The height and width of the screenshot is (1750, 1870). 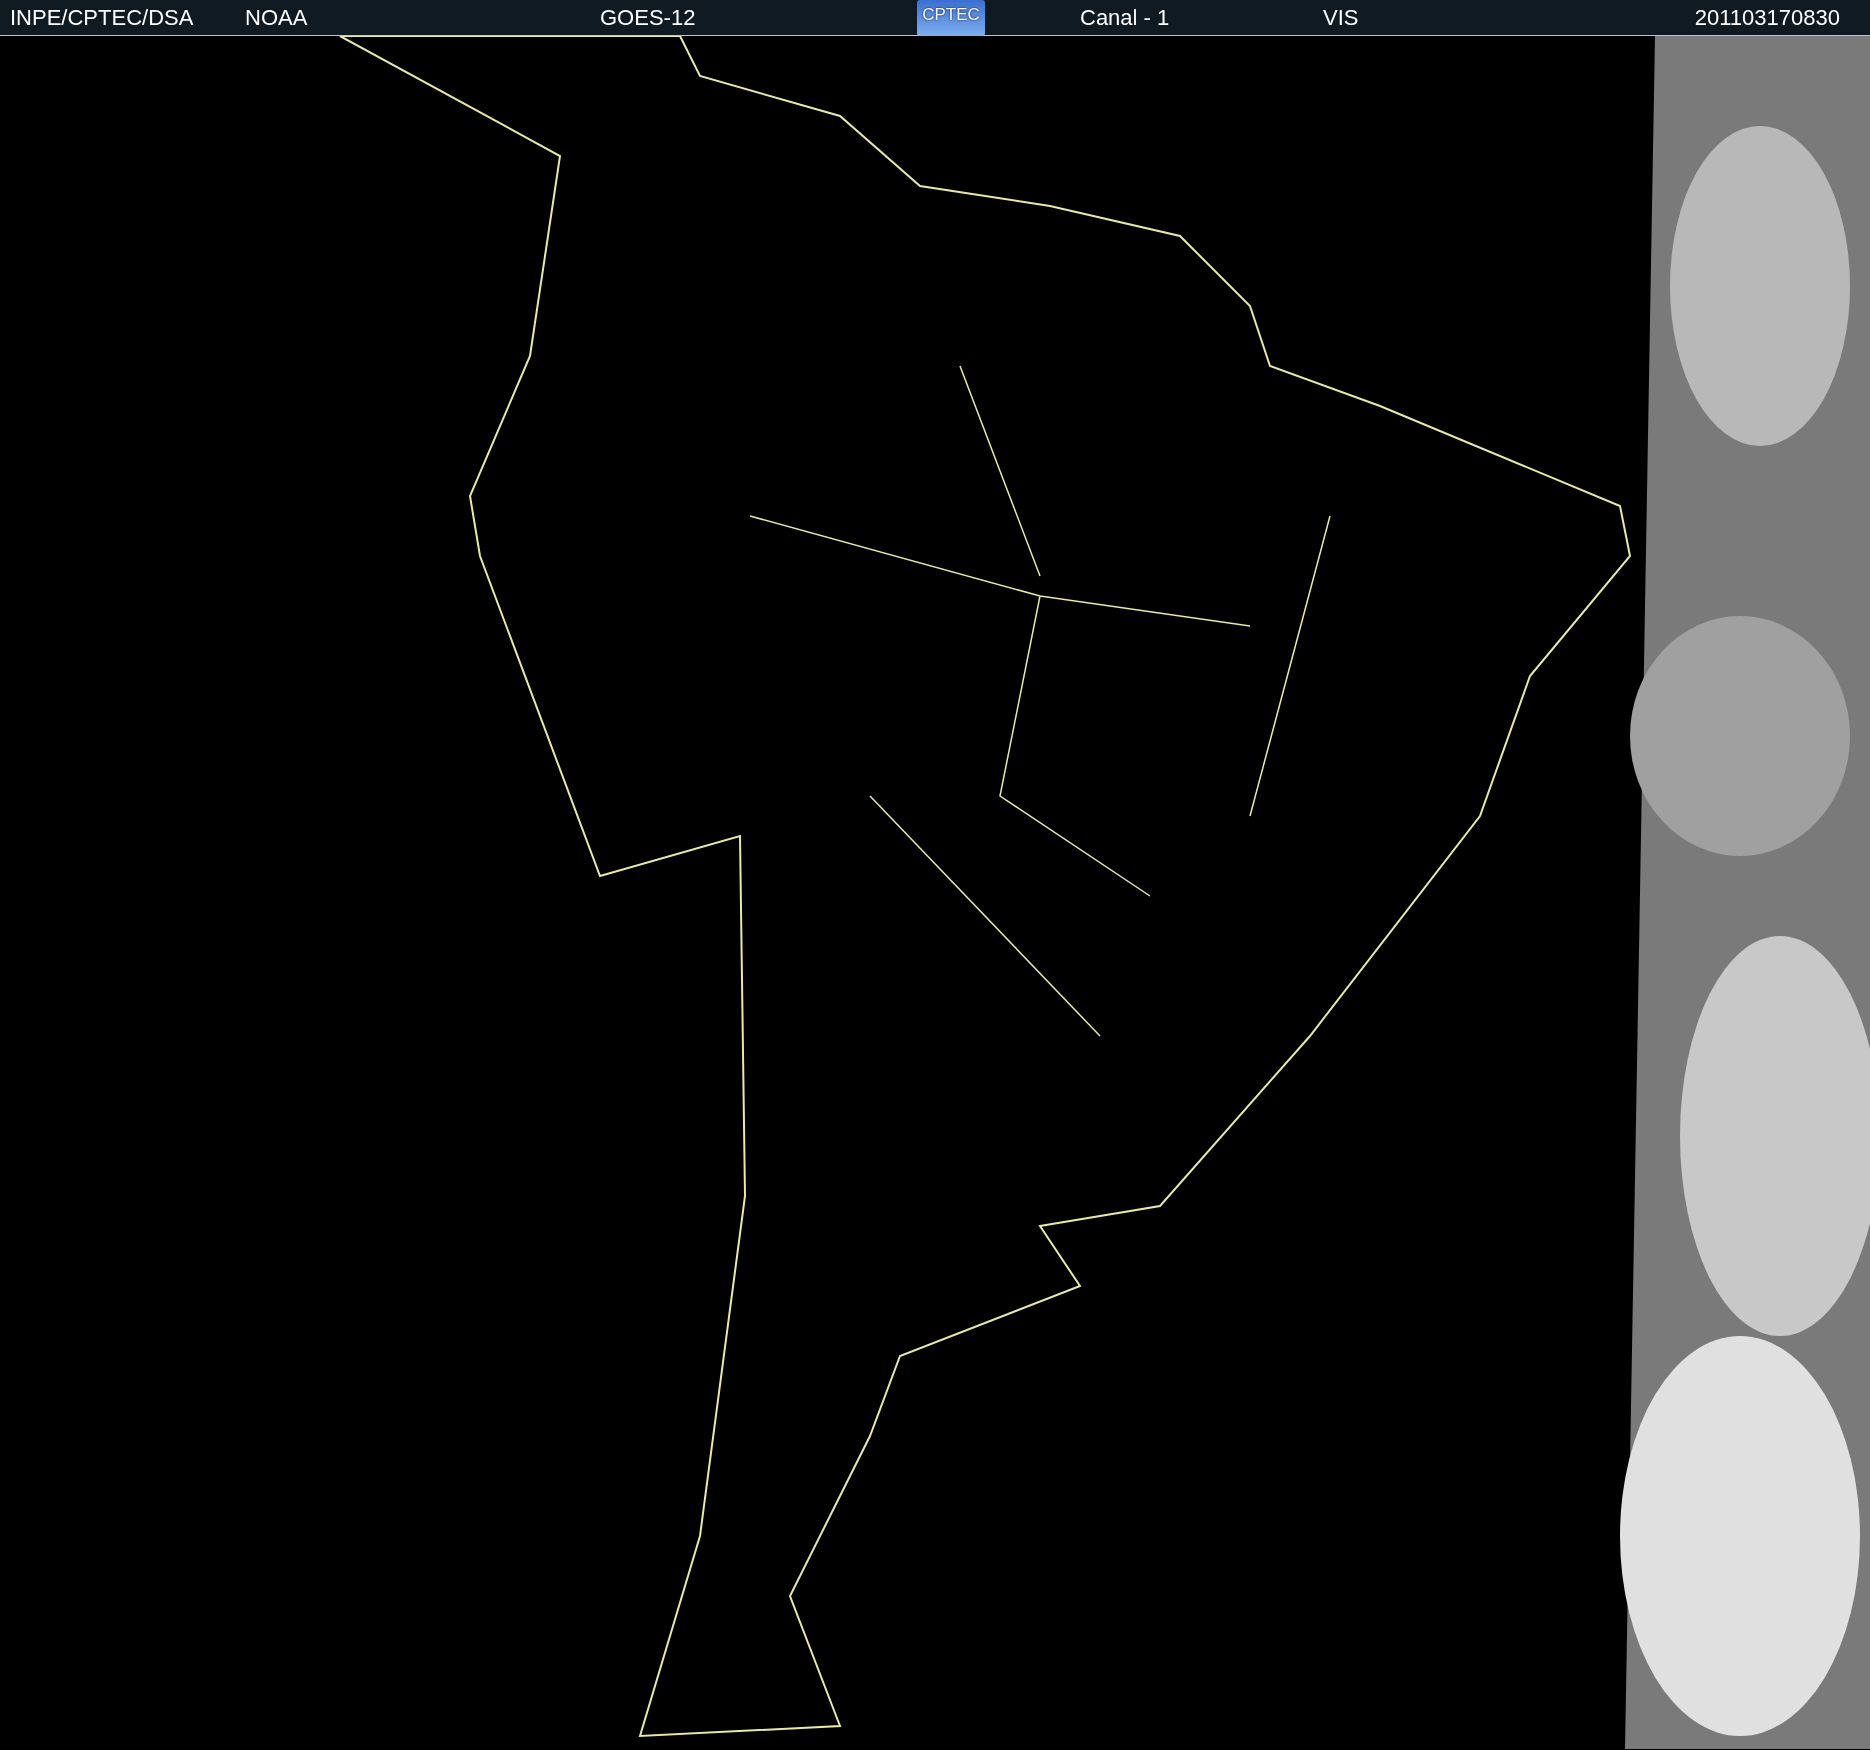 What do you see at coordinates (1341, 18) in the screenshot?
I see `header-label: VIS` at bounding box center [1341, 18].